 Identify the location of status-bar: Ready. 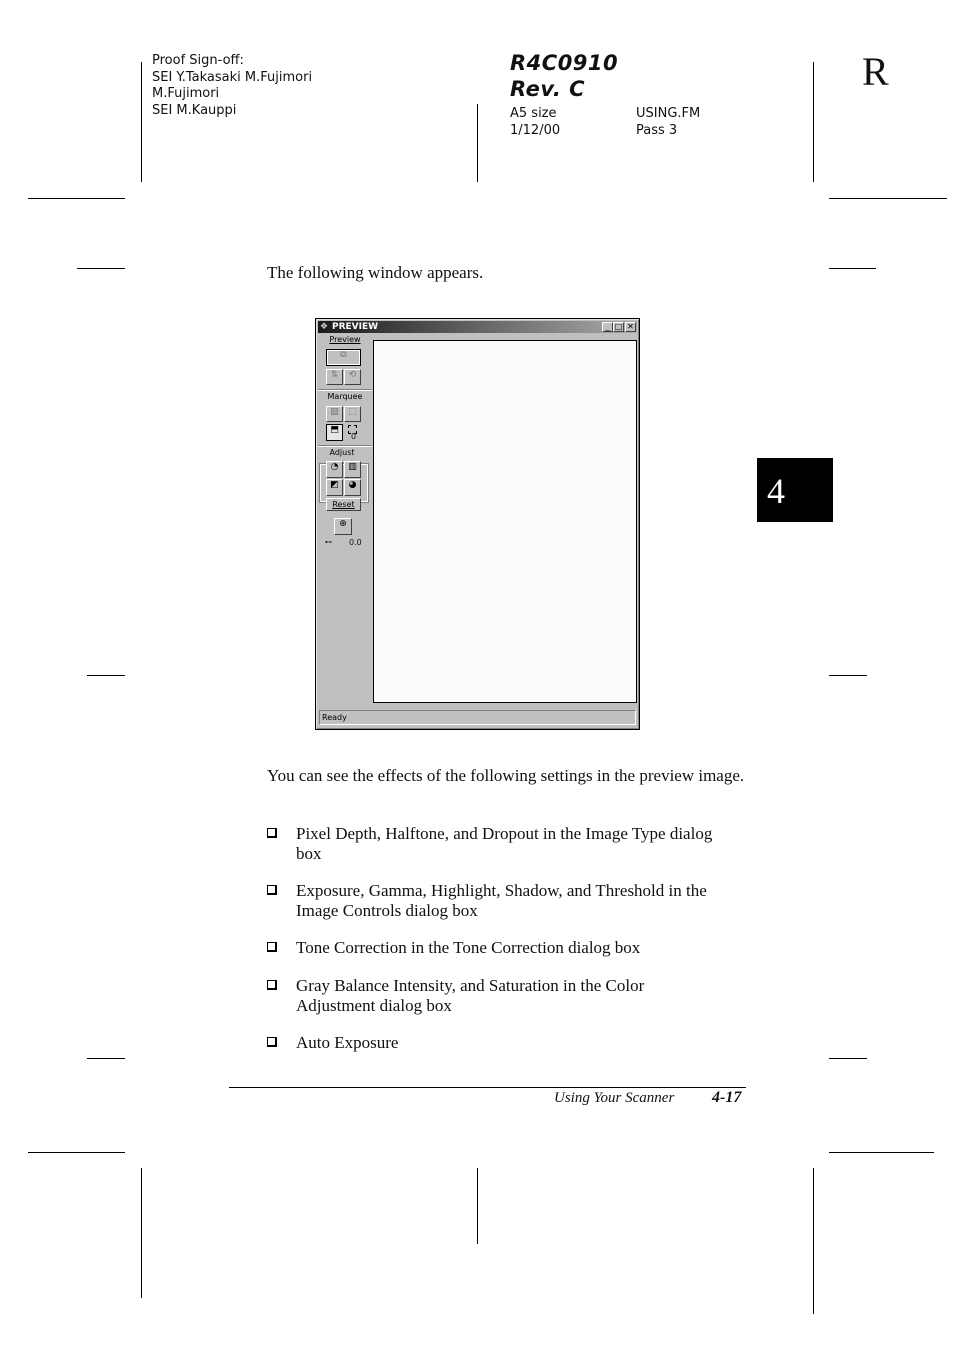
(477, 717).